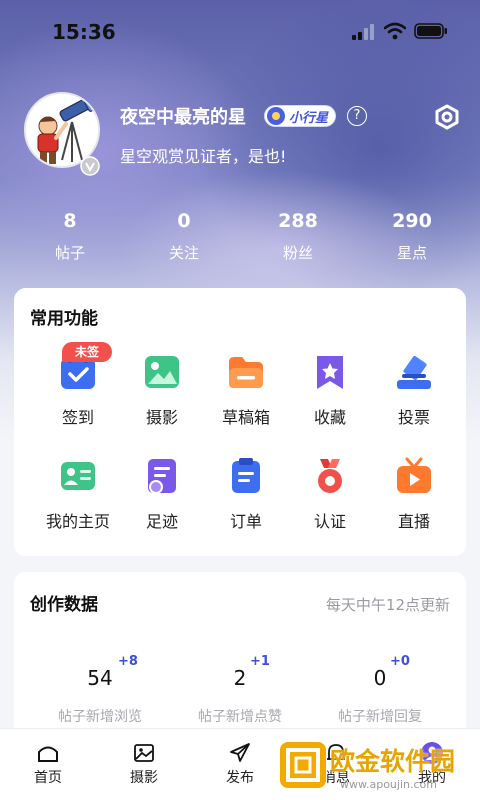 This screenshot has width=480, height=800. I want to click on func-certification: 认证, so click(330, 496).